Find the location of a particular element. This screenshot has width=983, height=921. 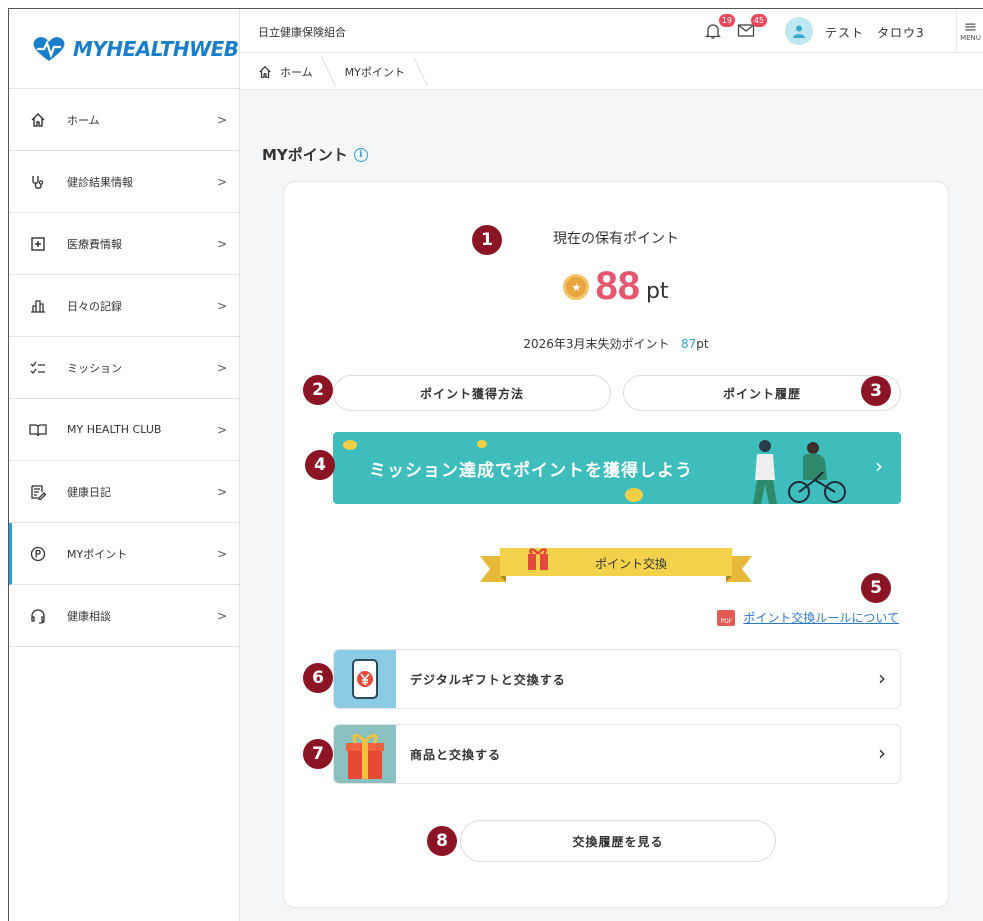

coin-icon: ★ is located at coordinates (576, 287).